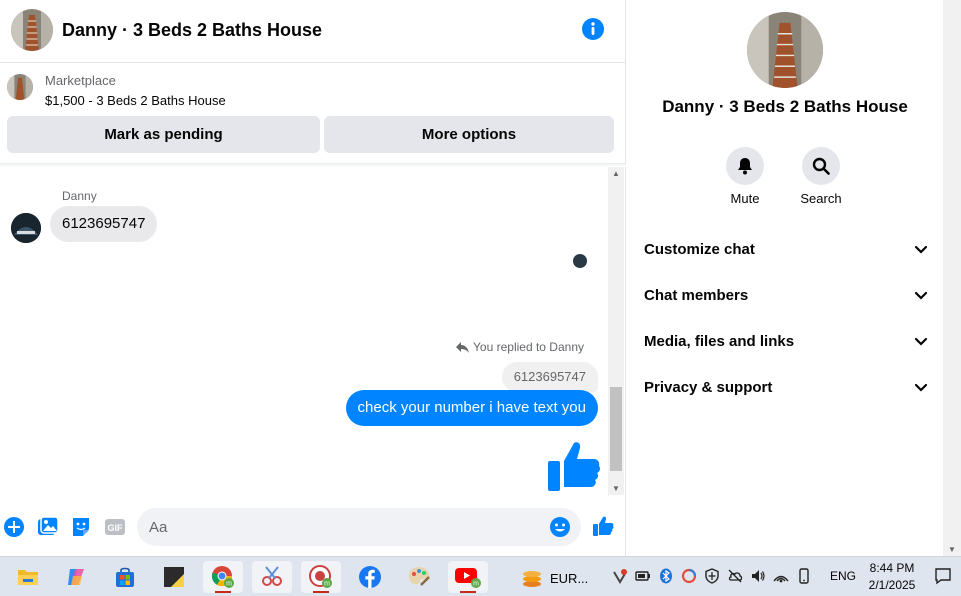 The width and height of the screenshot is (961, 596). Describe the element at coordinates (892, 585) in the screenshot. I see `clock-date: 2/1/2025` at that location.